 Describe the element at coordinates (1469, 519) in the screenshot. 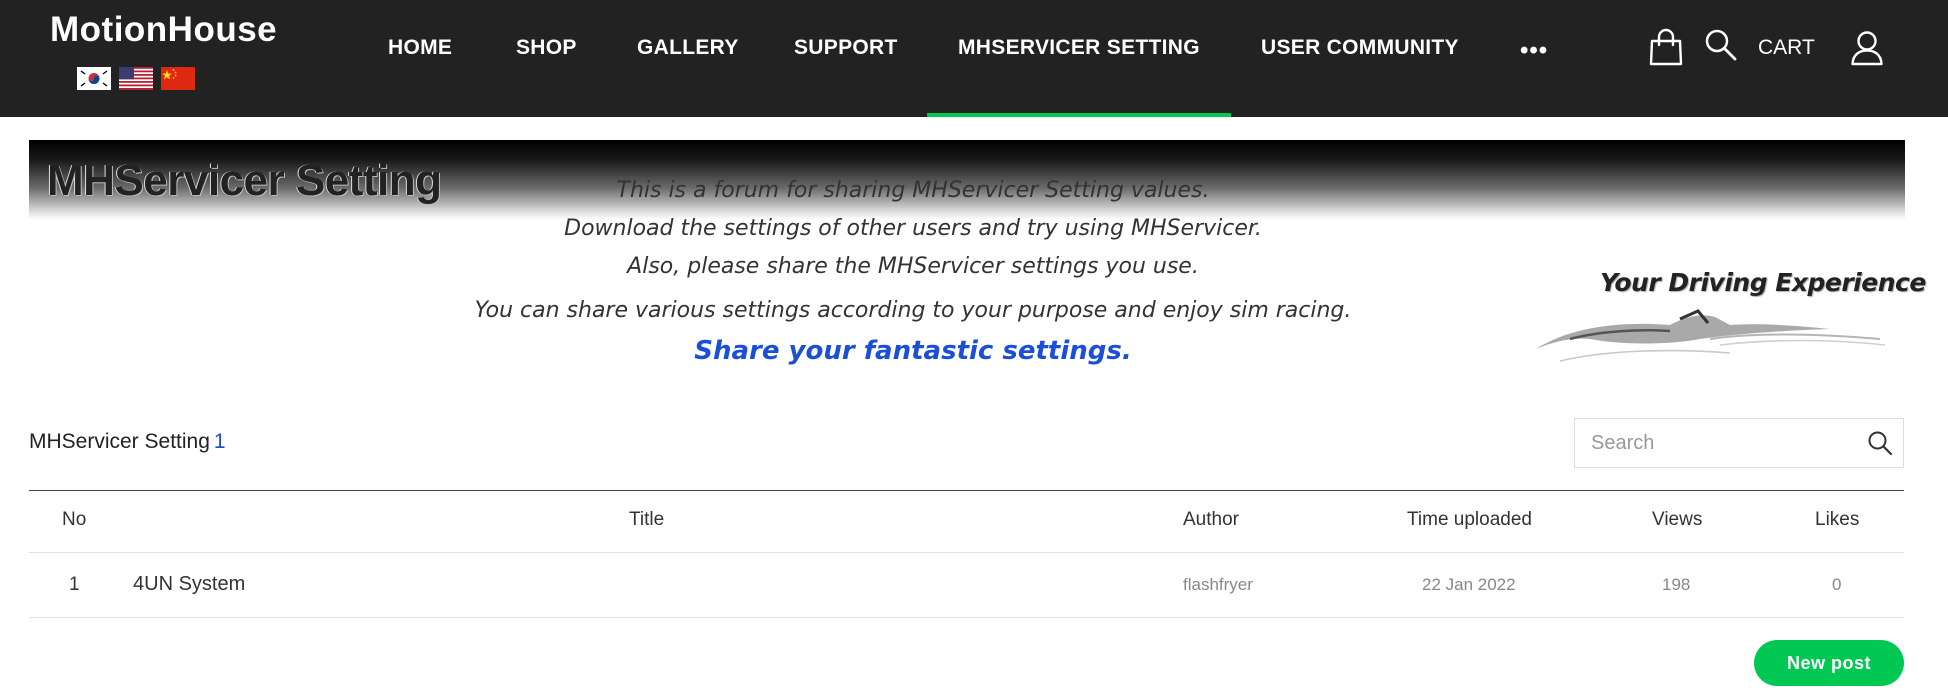

I see `column-header-time-uploaded: Time uploaded` at that location.